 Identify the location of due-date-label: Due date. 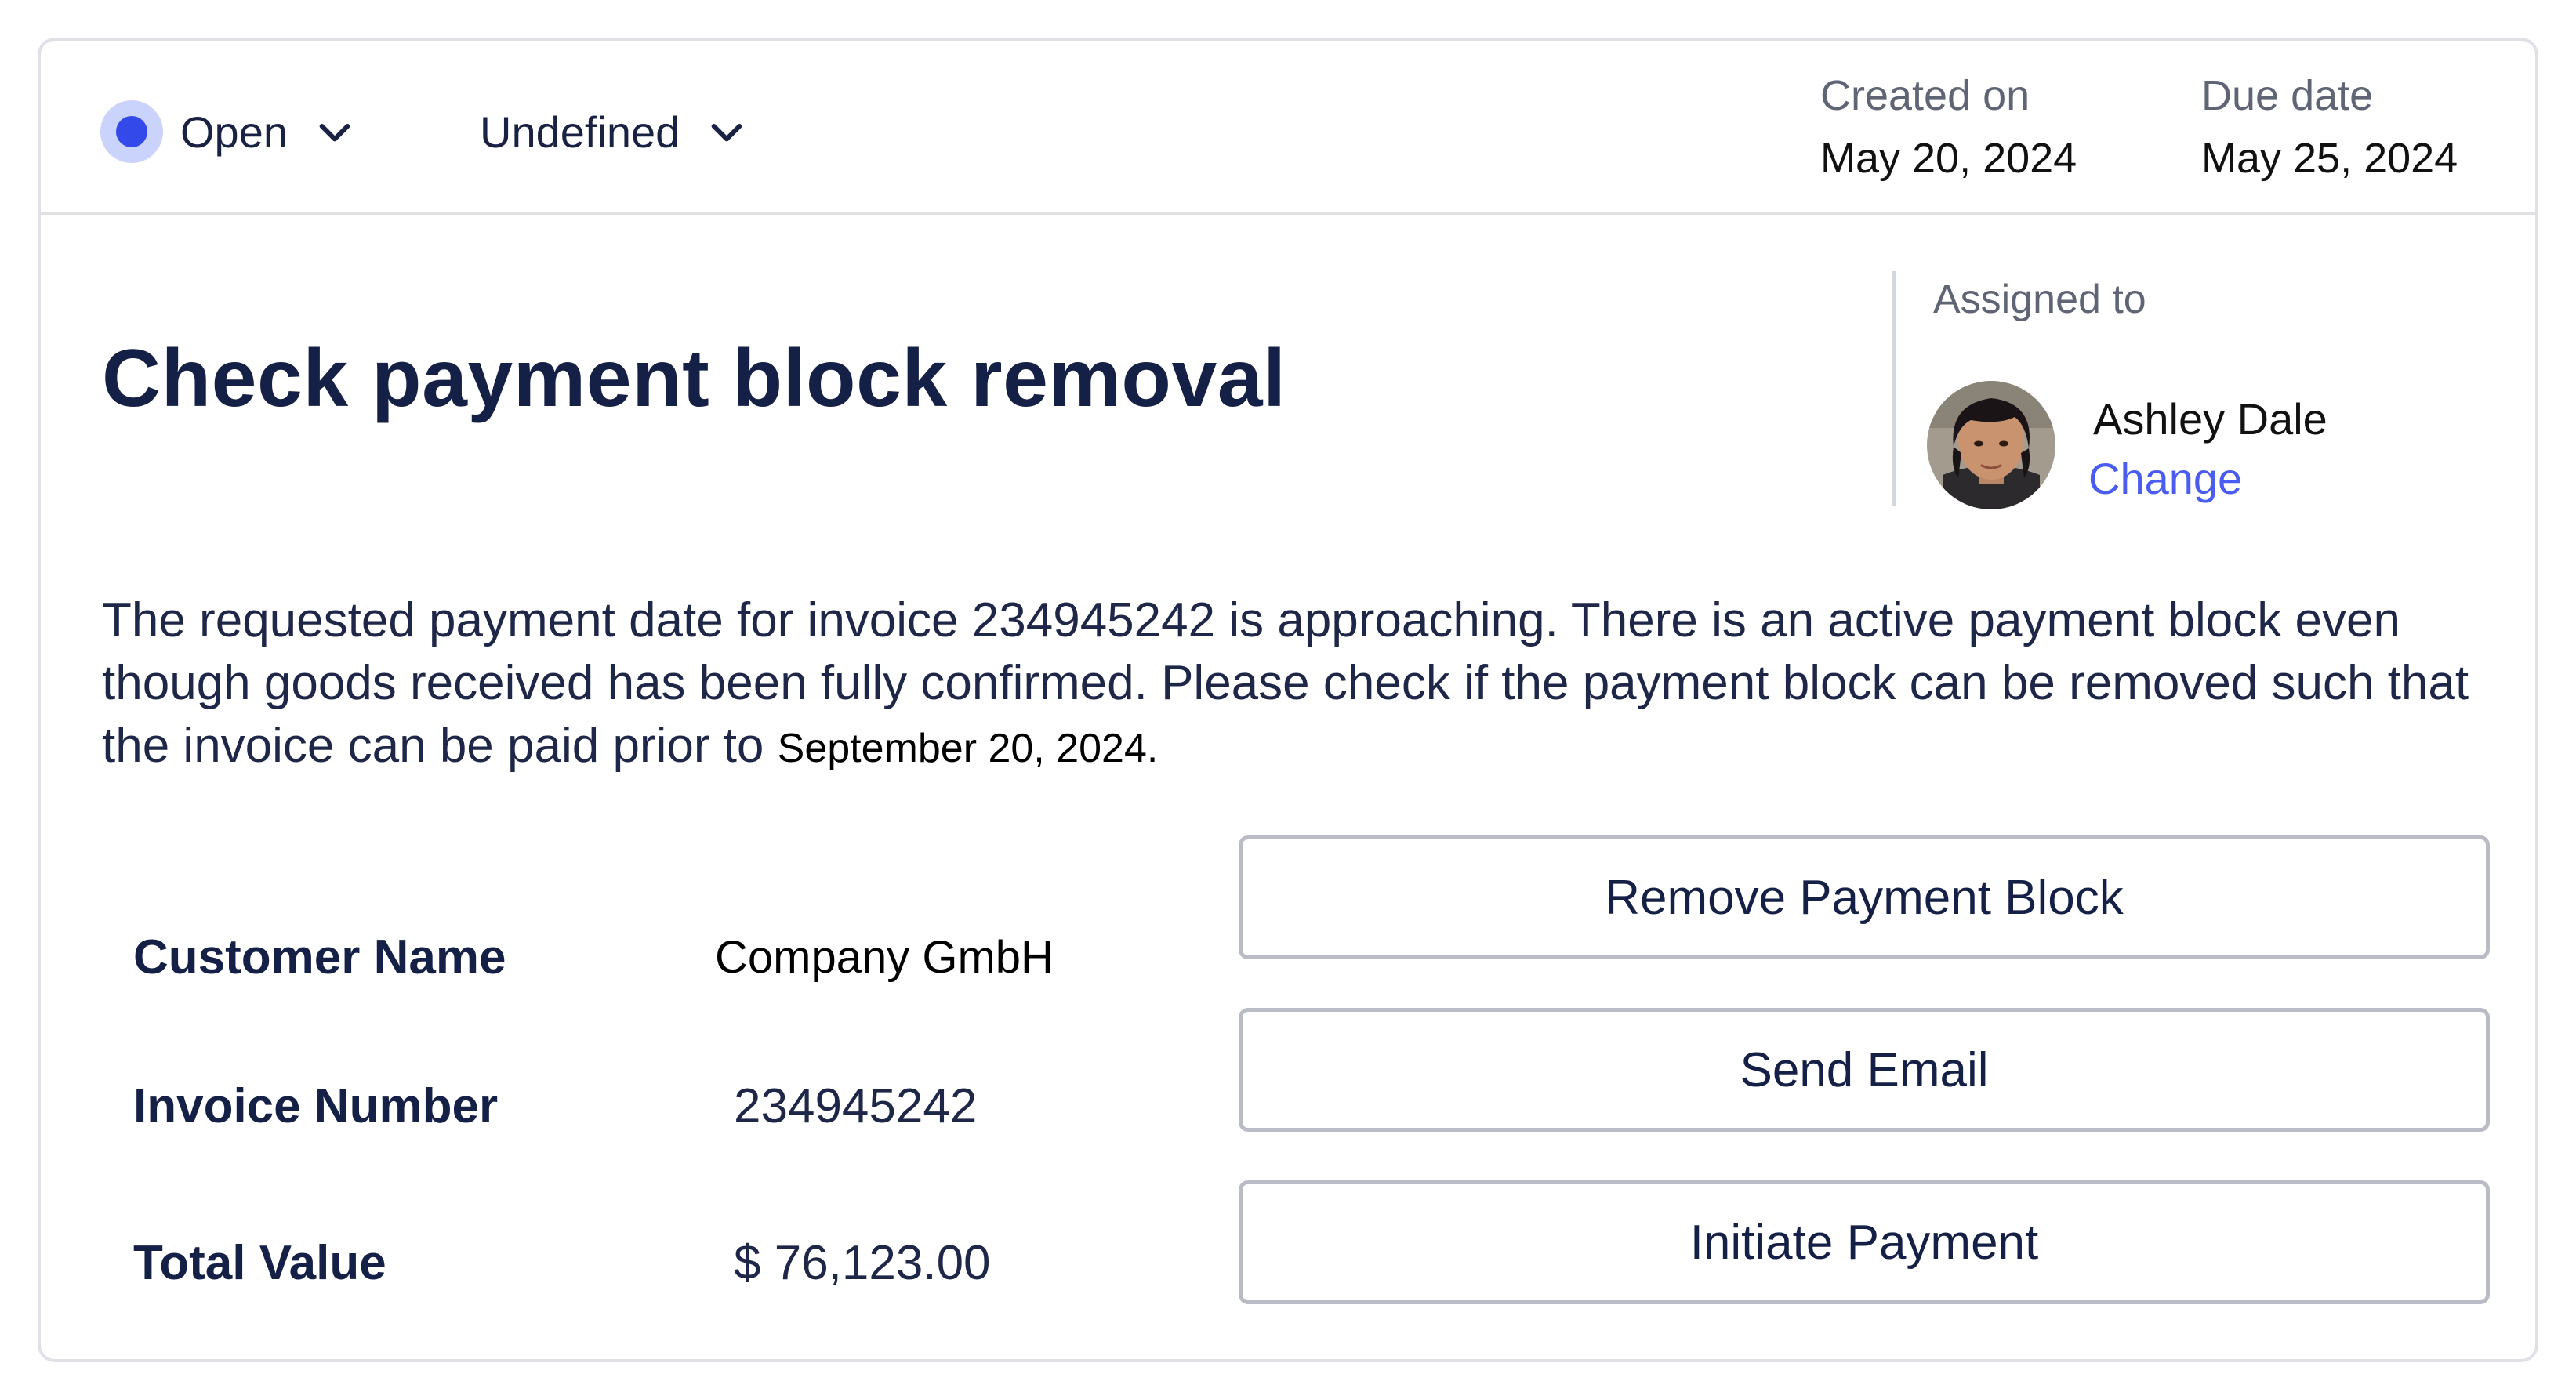
(2288, 96).